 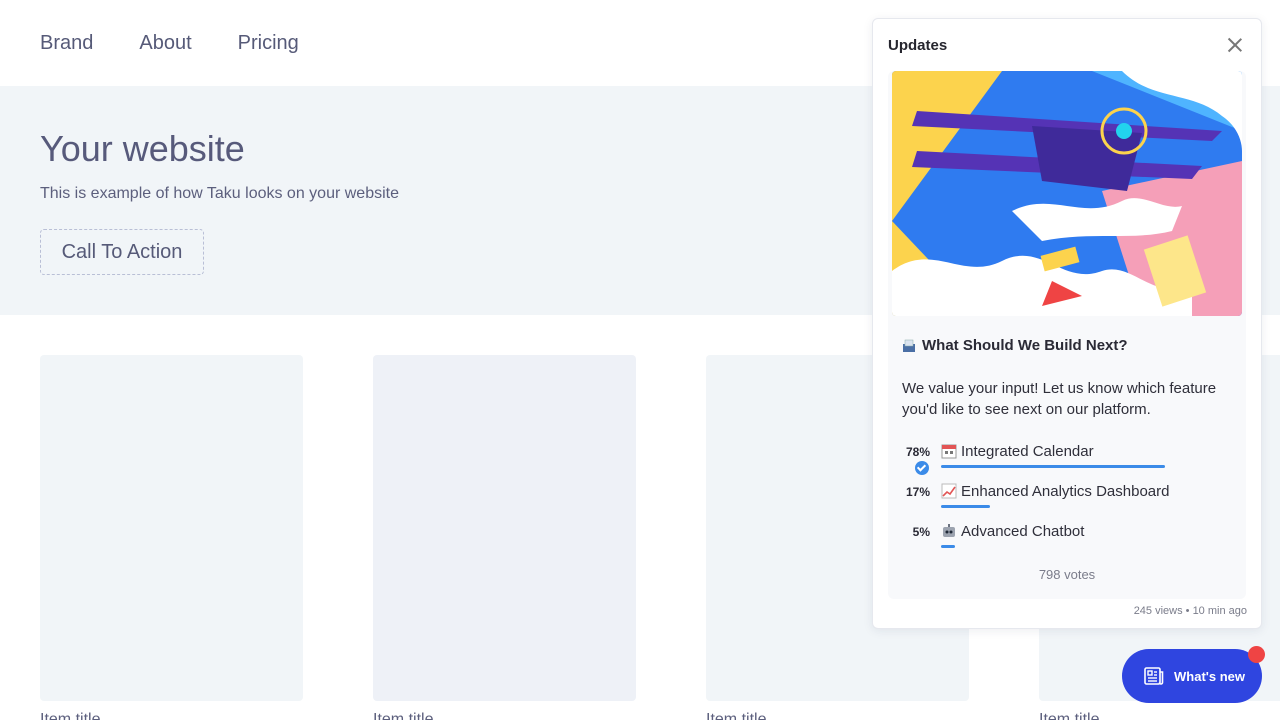 What do you see at coordinates (1067, 574) in the screenshot?
I see `vote-count: 798 votes` at bounding box center [1067, 574].